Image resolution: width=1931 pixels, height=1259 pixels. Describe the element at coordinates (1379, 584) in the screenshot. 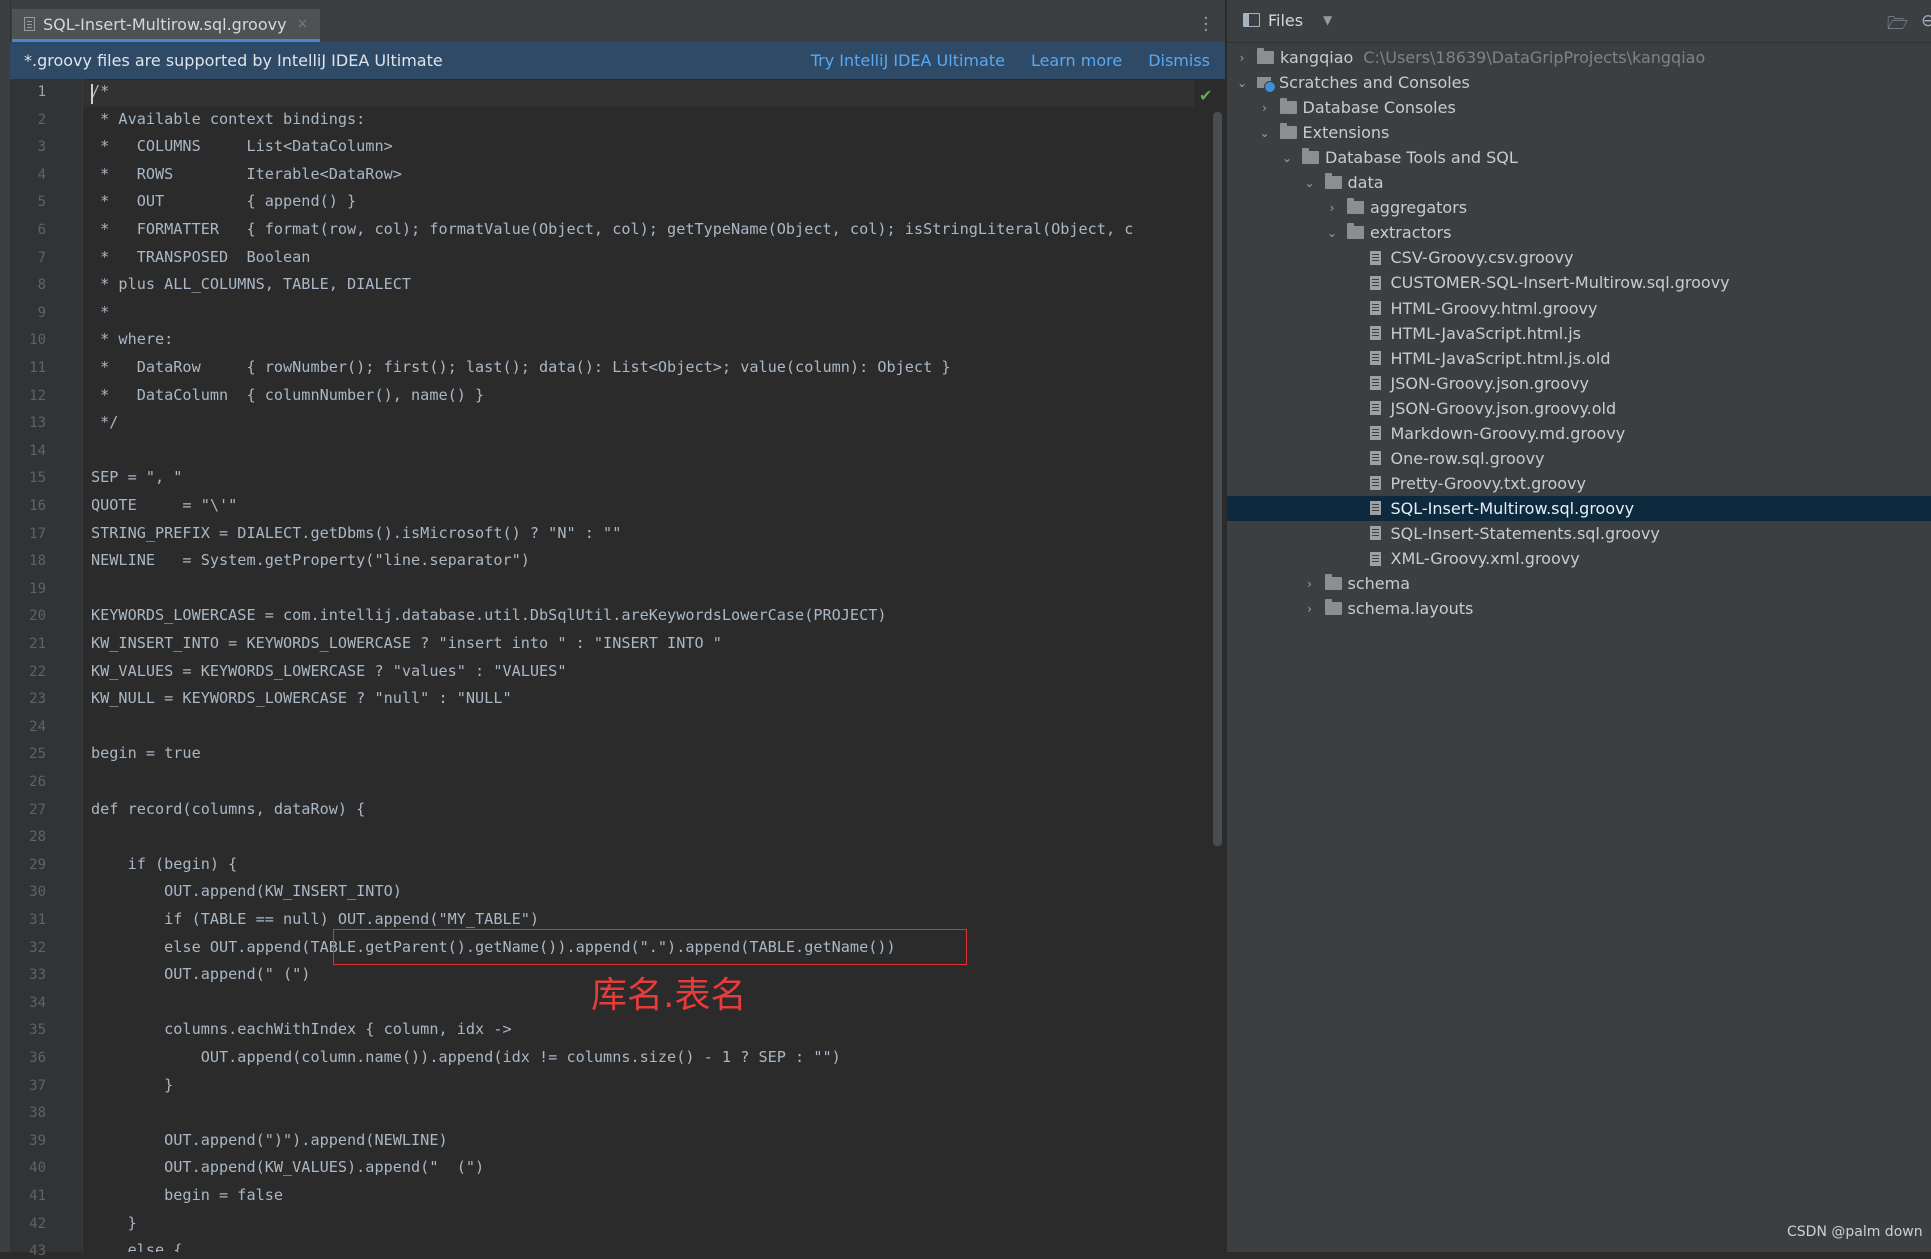

I see `tree-item-label: schema` at that location.